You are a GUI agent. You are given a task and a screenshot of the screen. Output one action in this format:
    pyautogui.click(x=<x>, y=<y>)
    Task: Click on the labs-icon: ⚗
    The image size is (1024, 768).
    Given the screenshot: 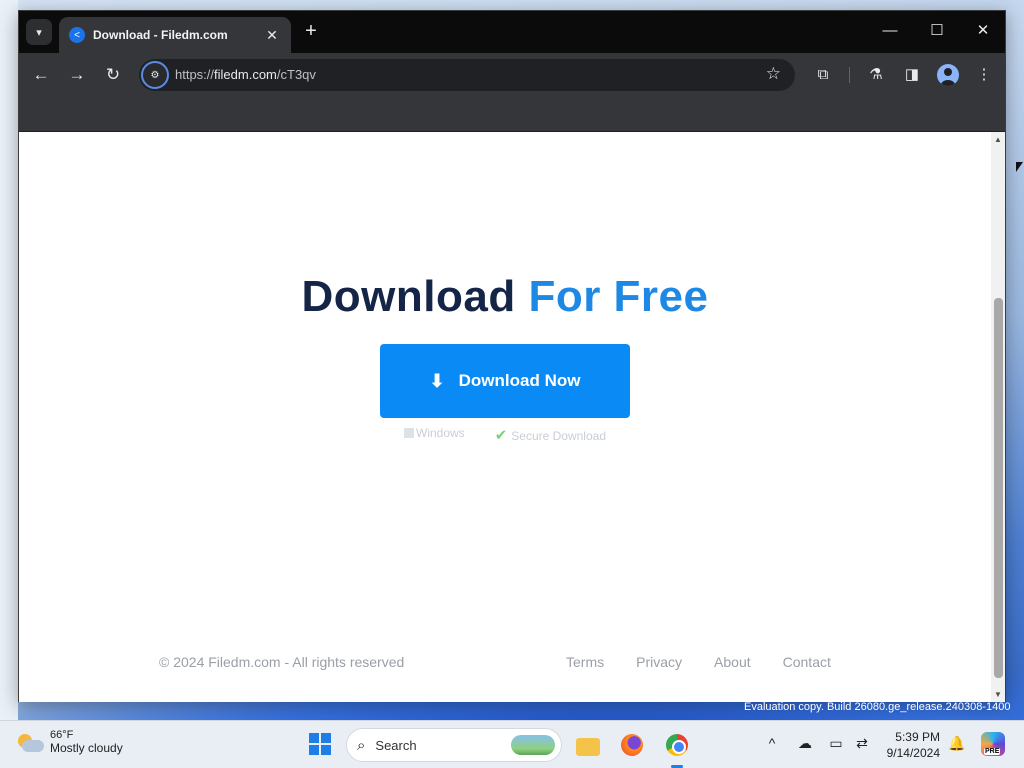 What is the action you would take?
    pyautogui.click(x=876, y=75)
    